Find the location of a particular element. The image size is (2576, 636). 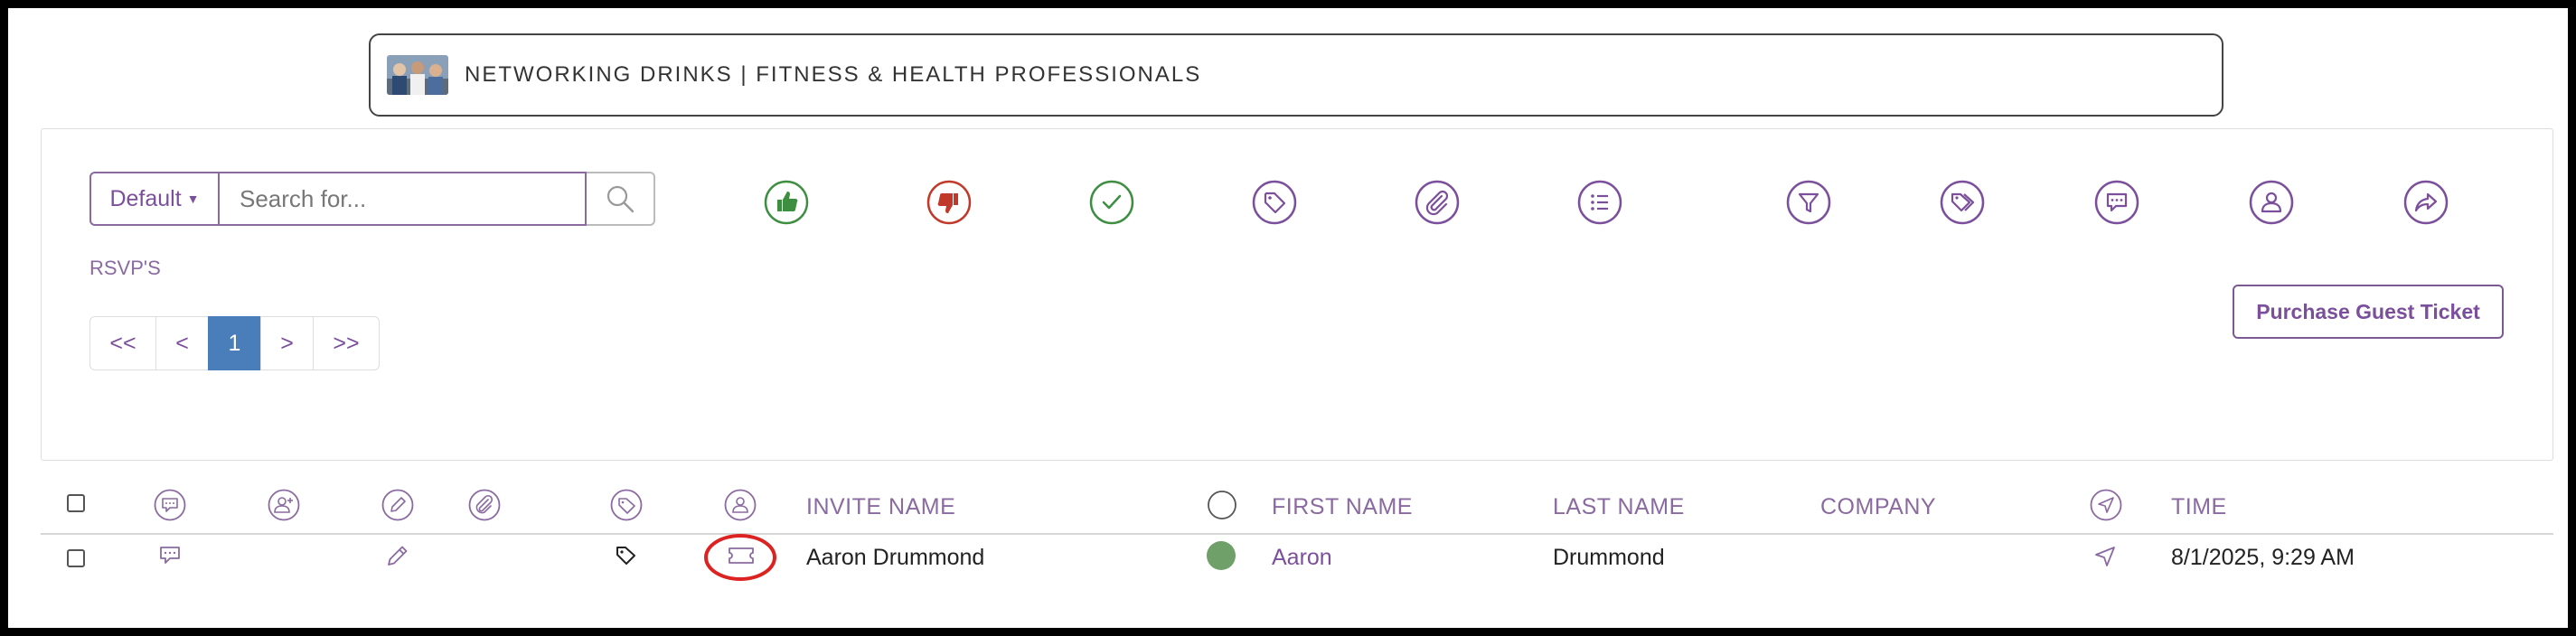

column-time: TIME is located at coordinates (2199, 507).